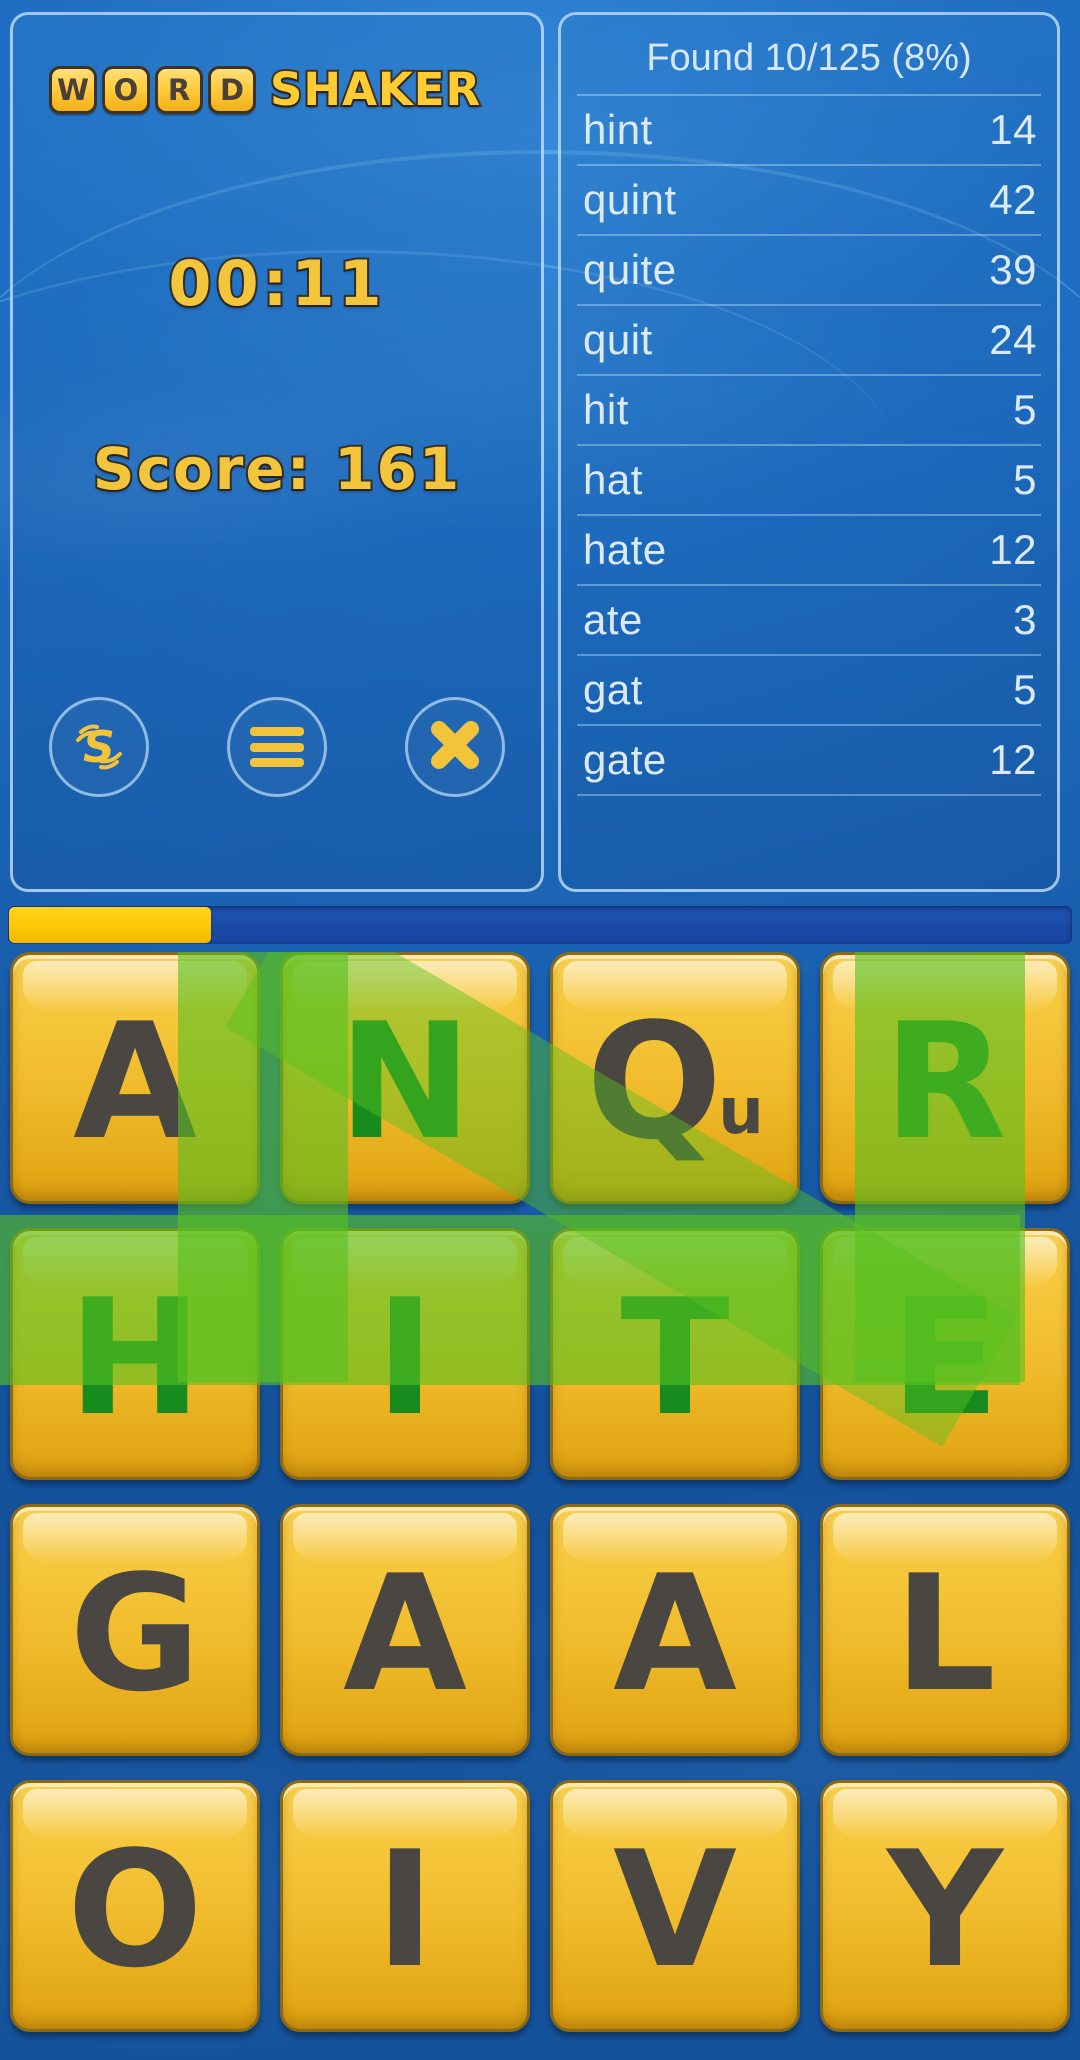 This screenshot has height=2060, width=1080. I want to click on found-word-row: gate 12, so click(809, 761).